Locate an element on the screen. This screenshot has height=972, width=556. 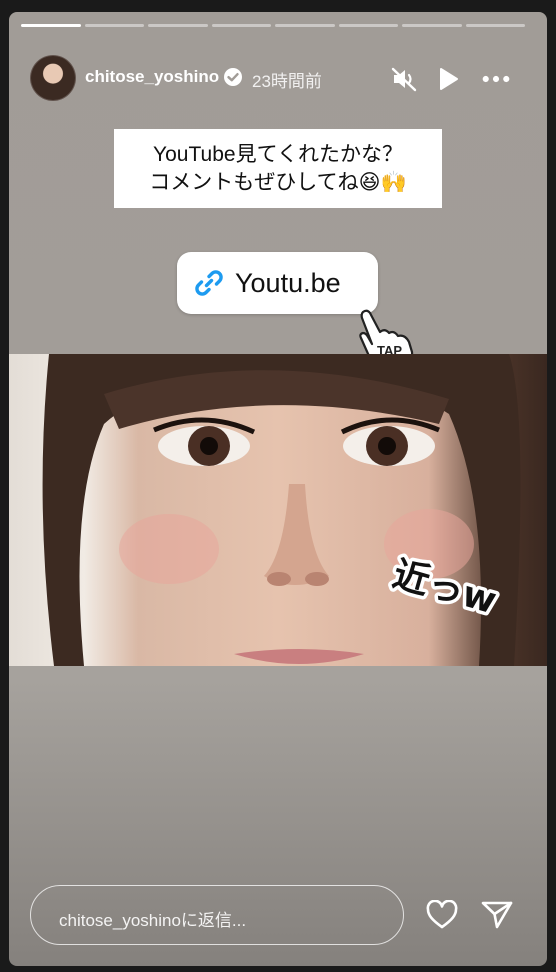
more-icon is located at coordinates (496, 79).